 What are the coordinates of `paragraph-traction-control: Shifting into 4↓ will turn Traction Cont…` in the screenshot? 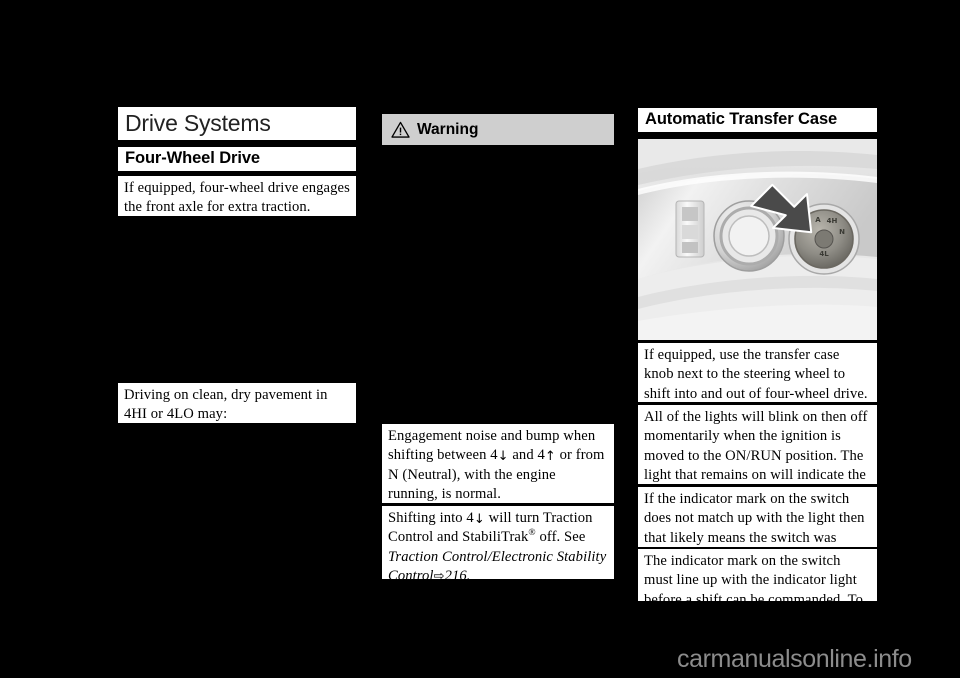 It's located at (498, 545).